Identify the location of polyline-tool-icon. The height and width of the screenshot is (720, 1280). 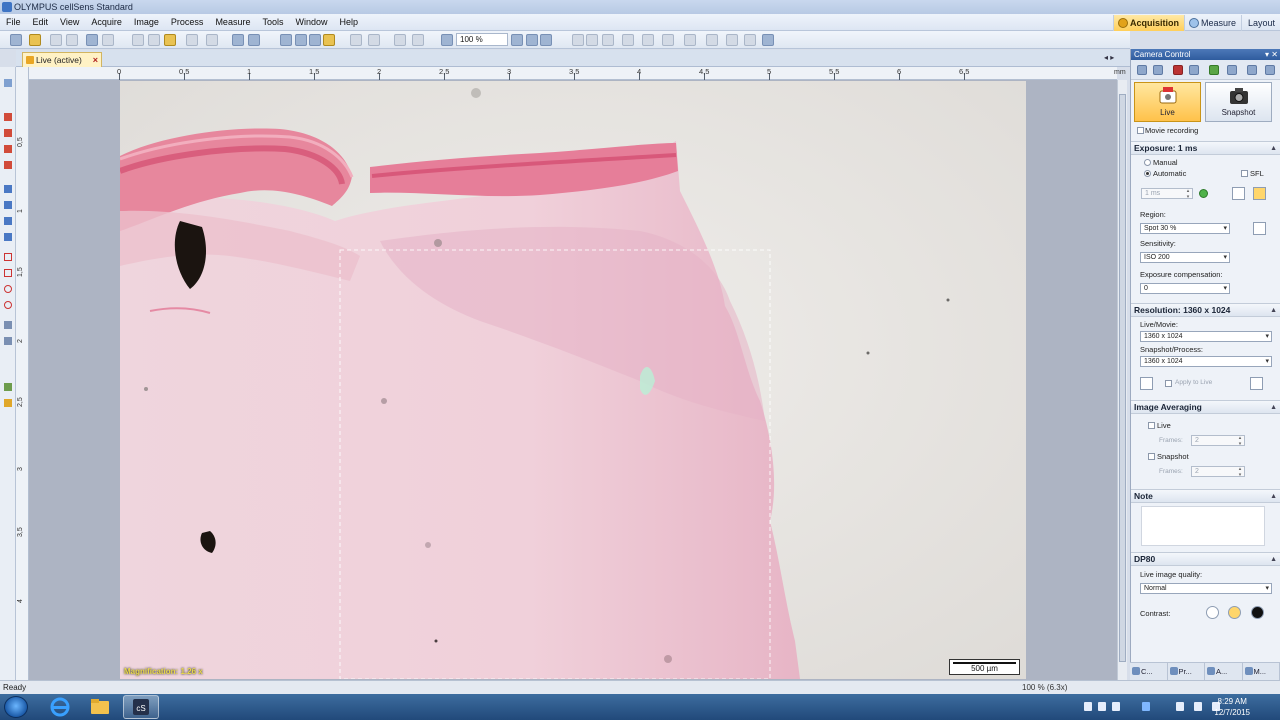
(8, 133).